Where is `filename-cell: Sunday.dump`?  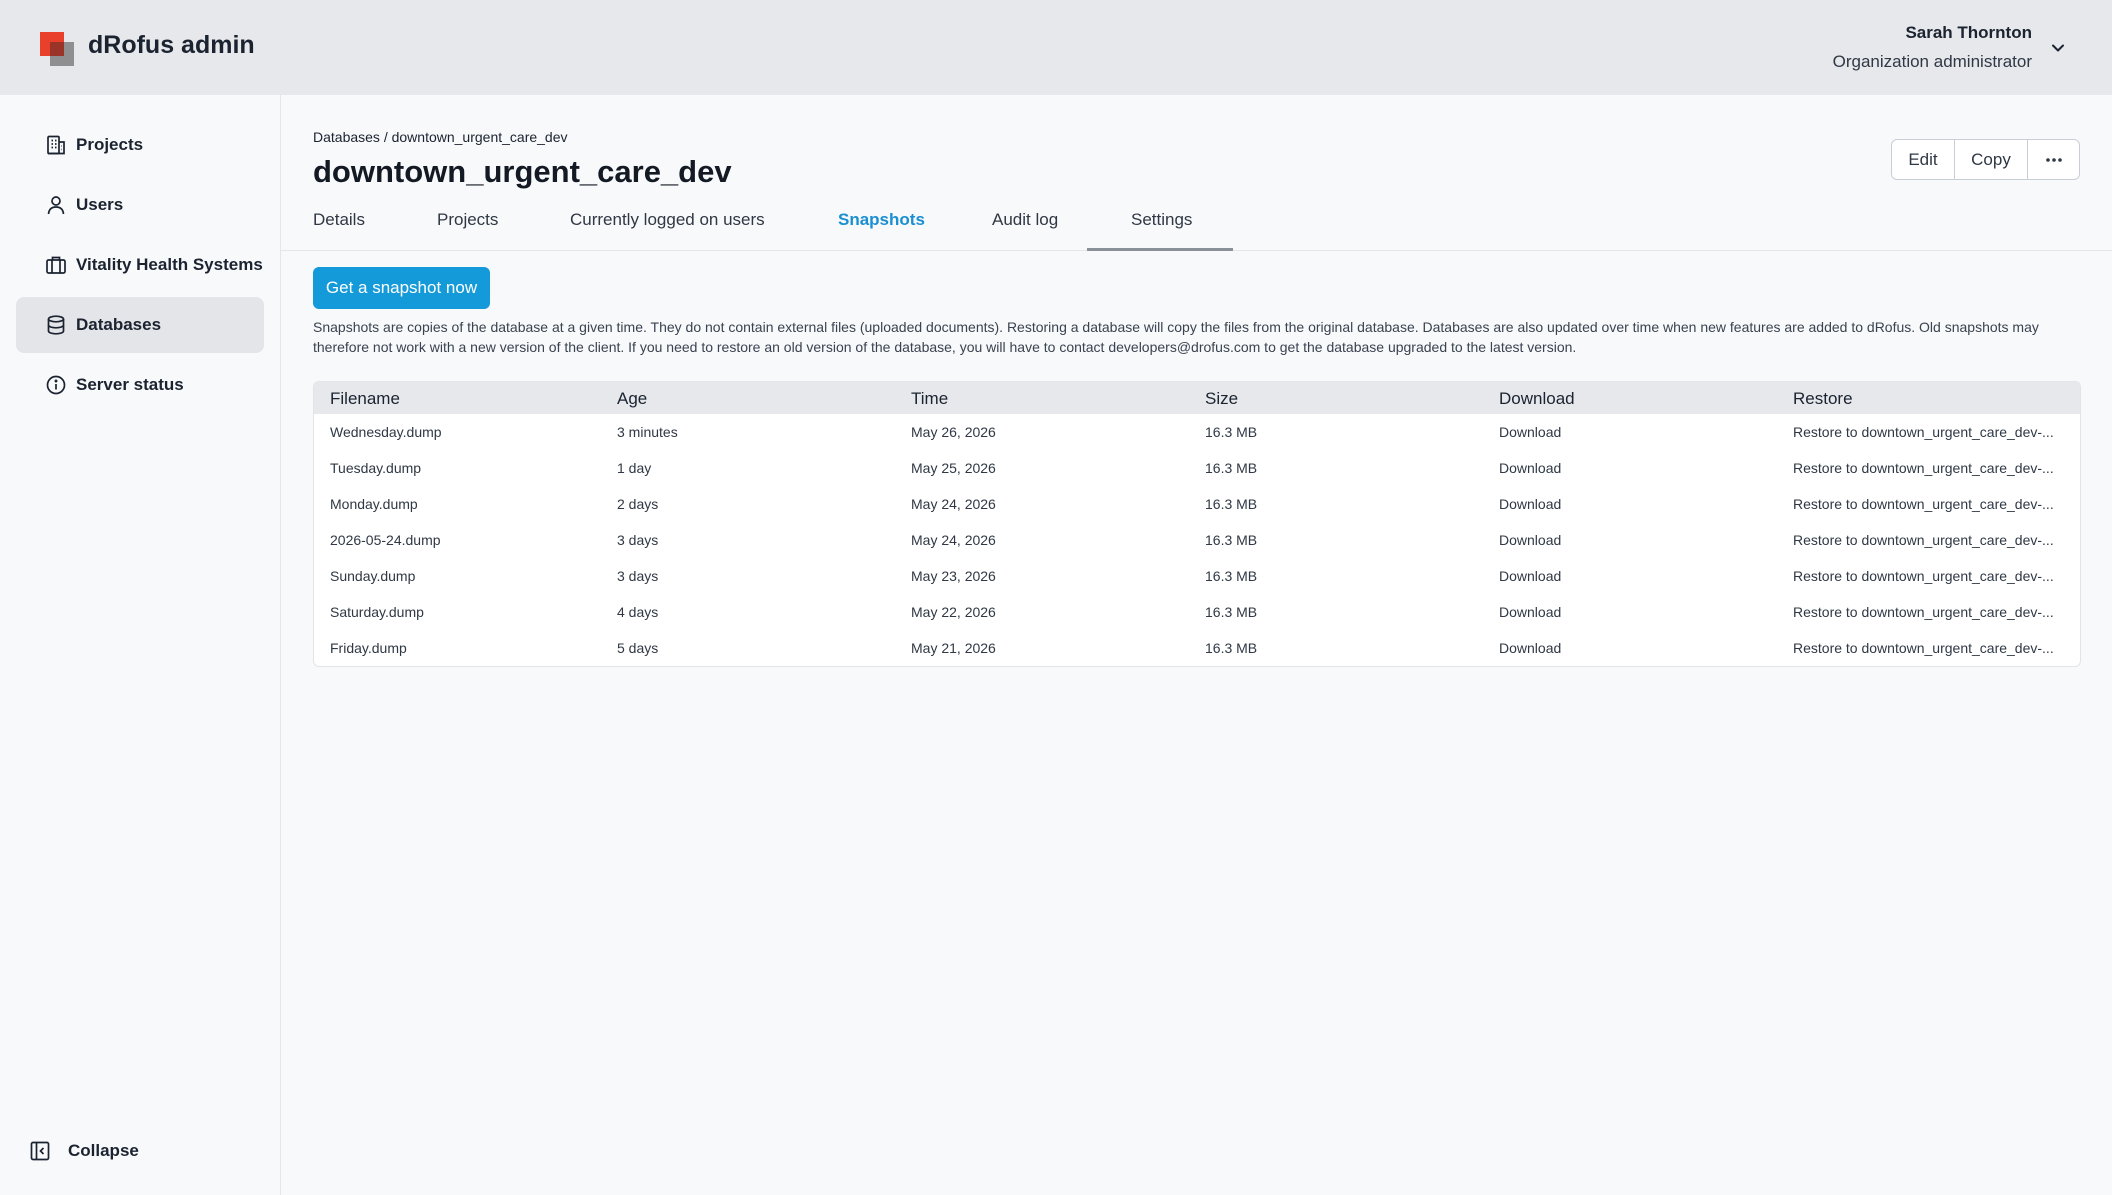
filename-cell: Sunday.dump is located at coordinates (373, 576).